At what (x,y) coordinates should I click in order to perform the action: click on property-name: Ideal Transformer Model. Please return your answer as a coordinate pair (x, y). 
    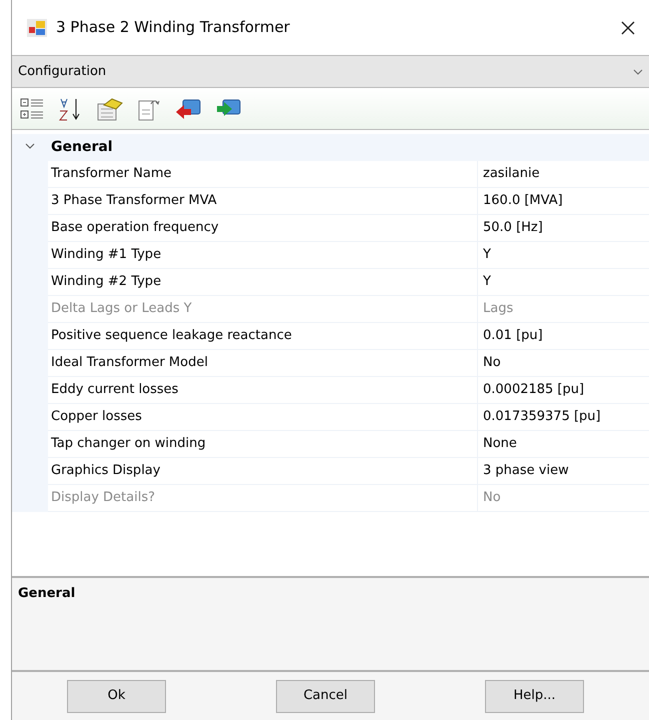
    Looking at the image, I should click on (129, 363).